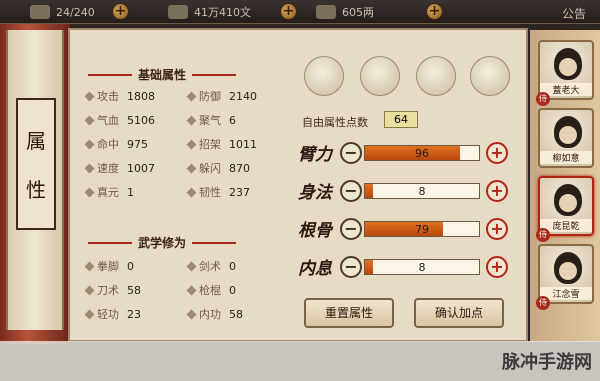 The height and width of the screenshot is (381, 600). Describe the element at coordinates (300, 12) in the screenshot. I see `top-resource-bar: 24/240 + 41万410文 + 605两 + 公告` at that location.